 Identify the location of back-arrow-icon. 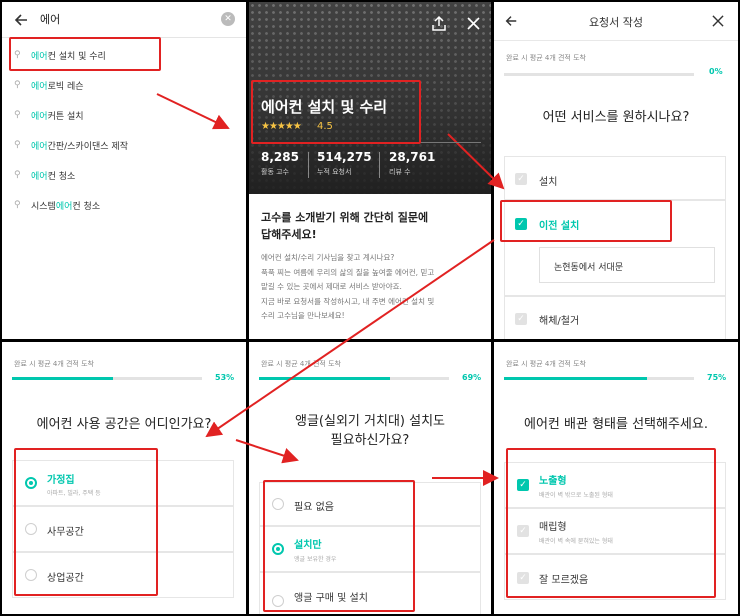
(21, 20).